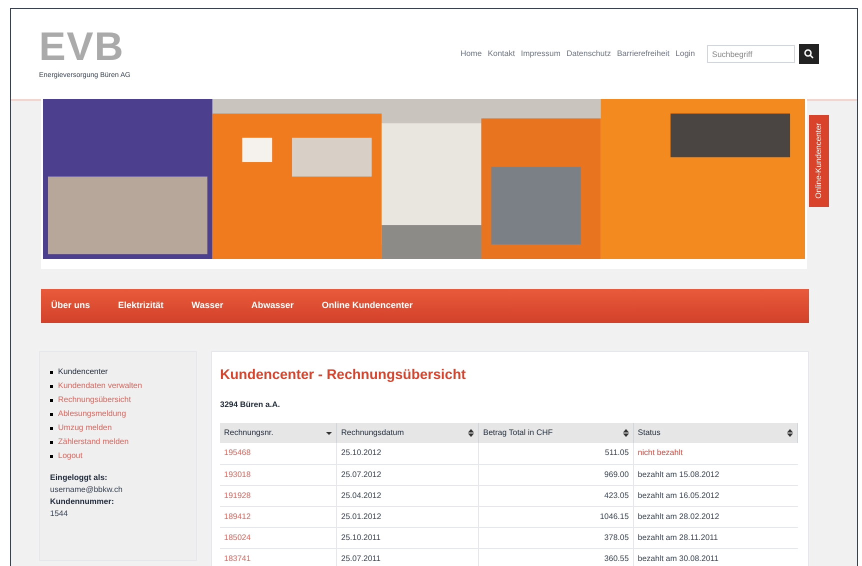  Describe the element at coordinates (141, 306) in the screenshot. I see `menu-item: Elektrizität` at that location.